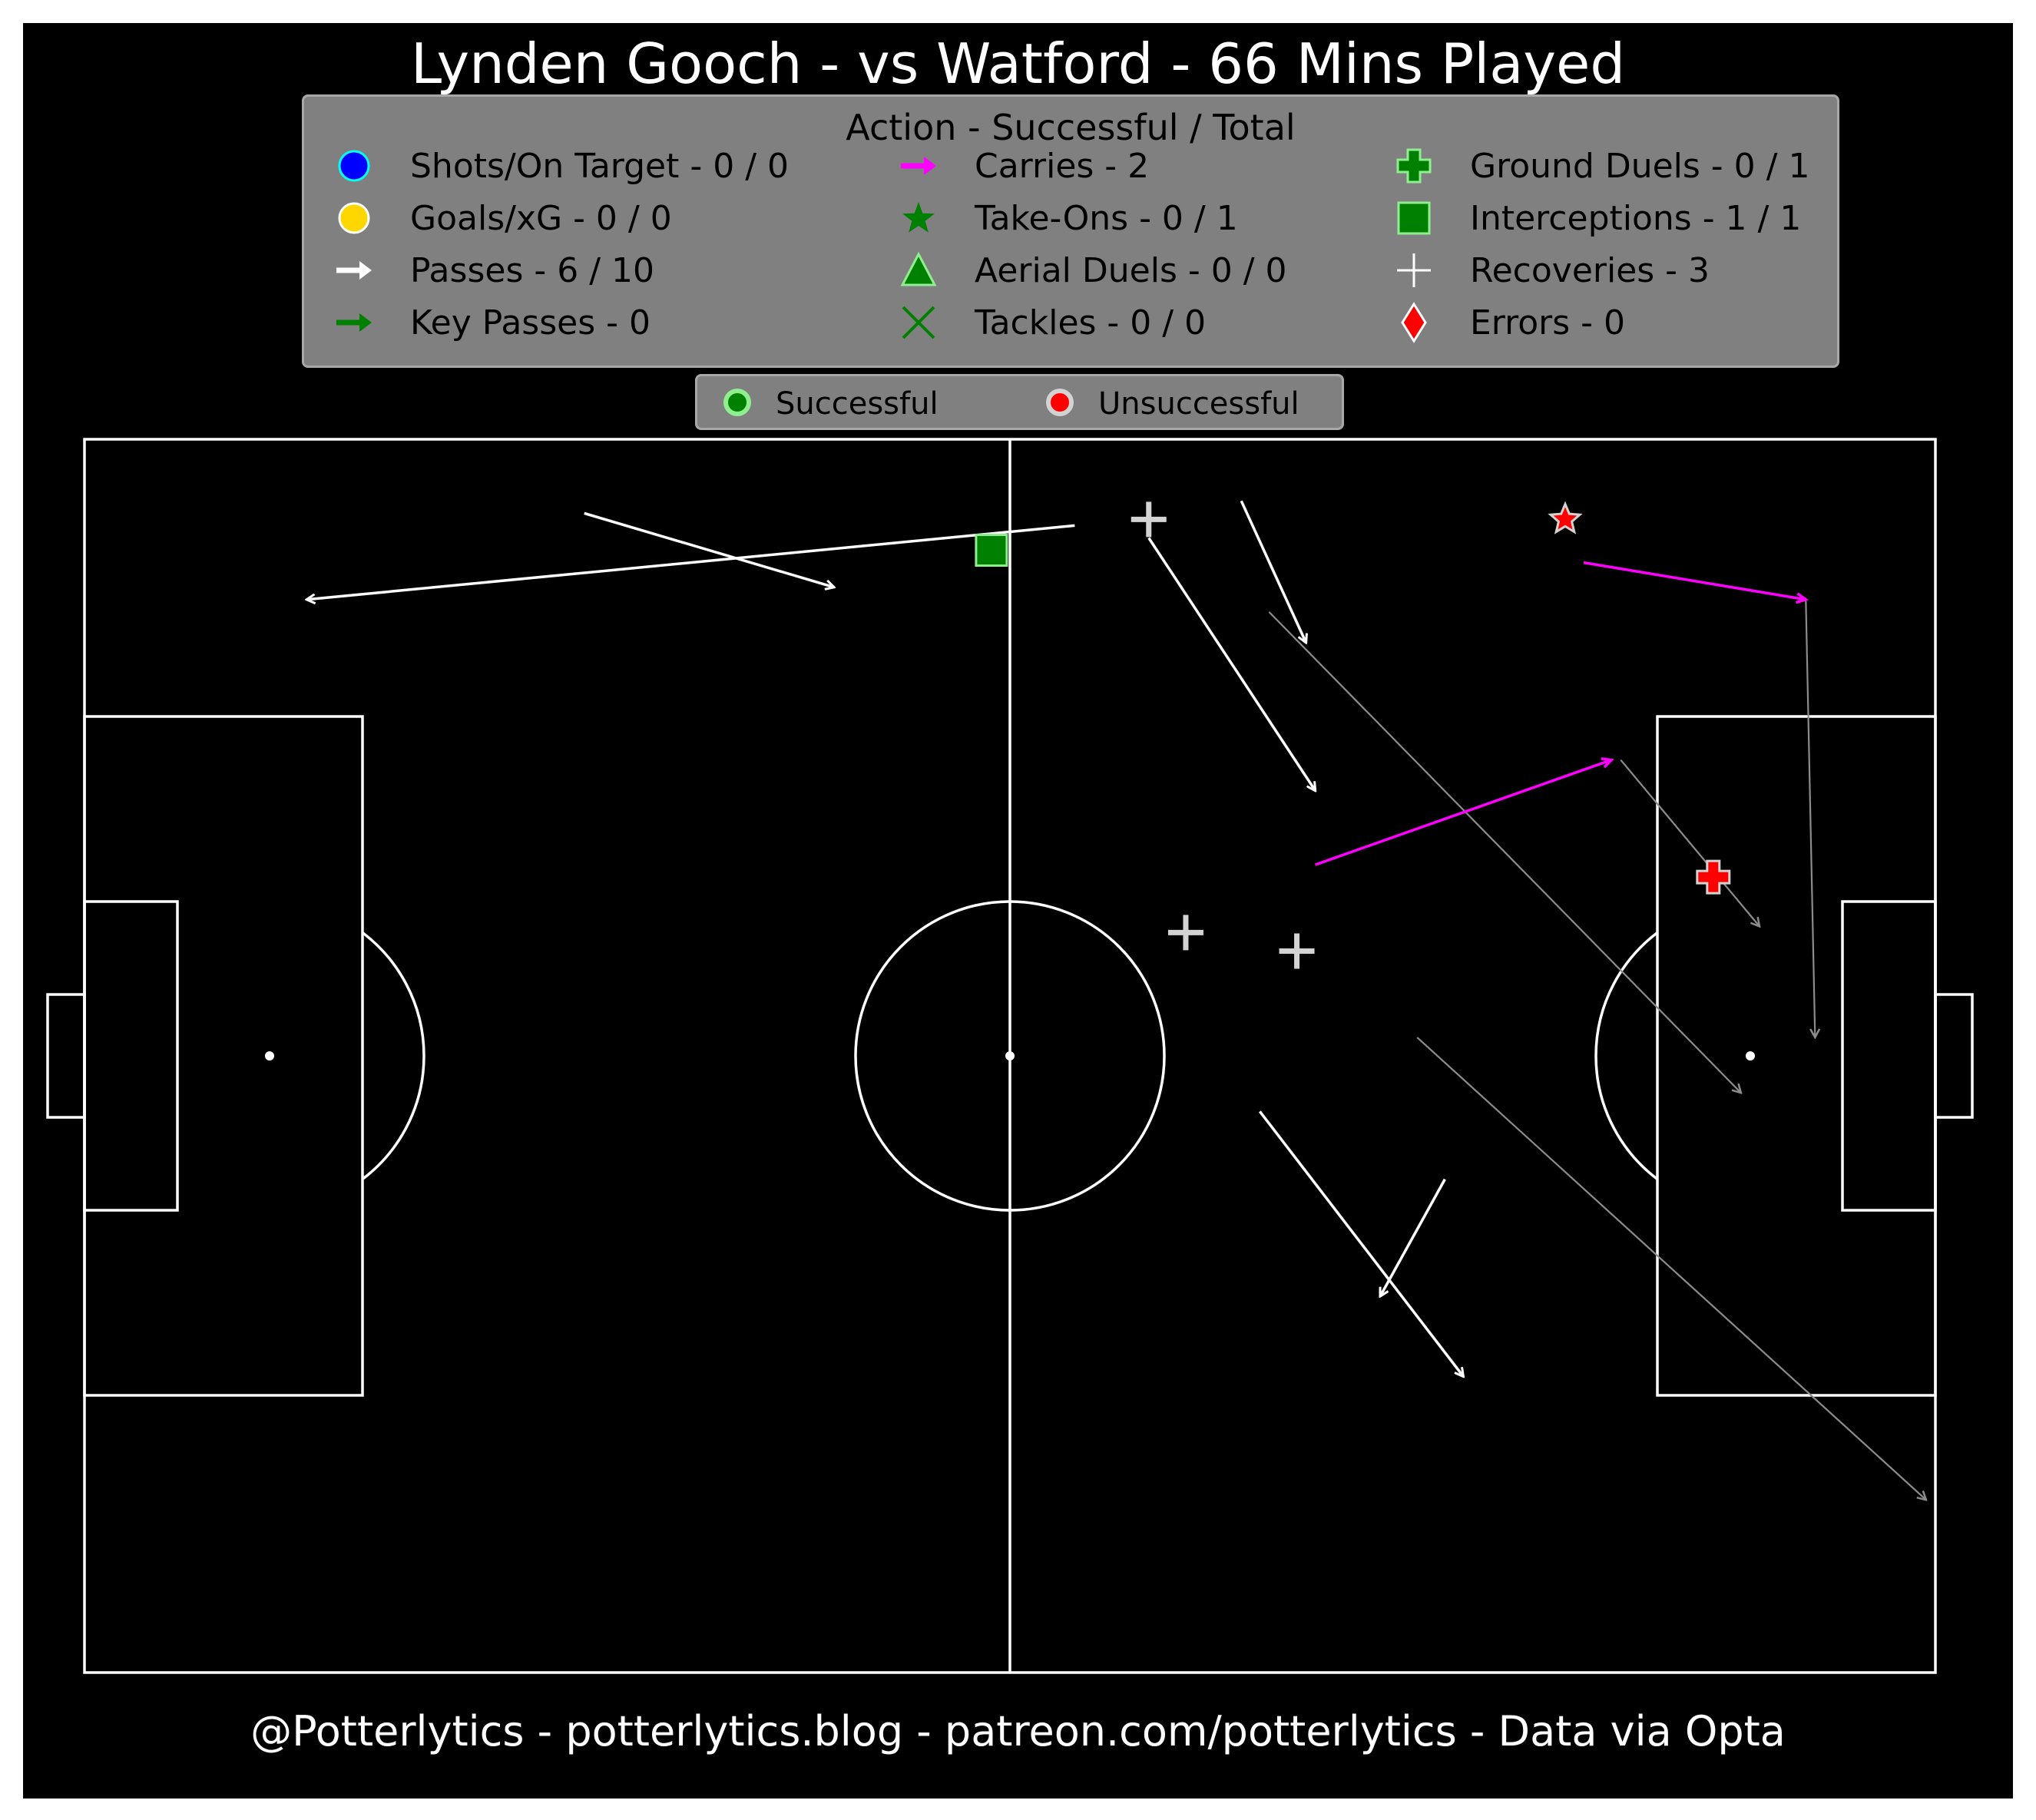 The height and width of the screenshot is (1820, 2036). I want to click on right-penalty-spot, so click(1750, 1056).